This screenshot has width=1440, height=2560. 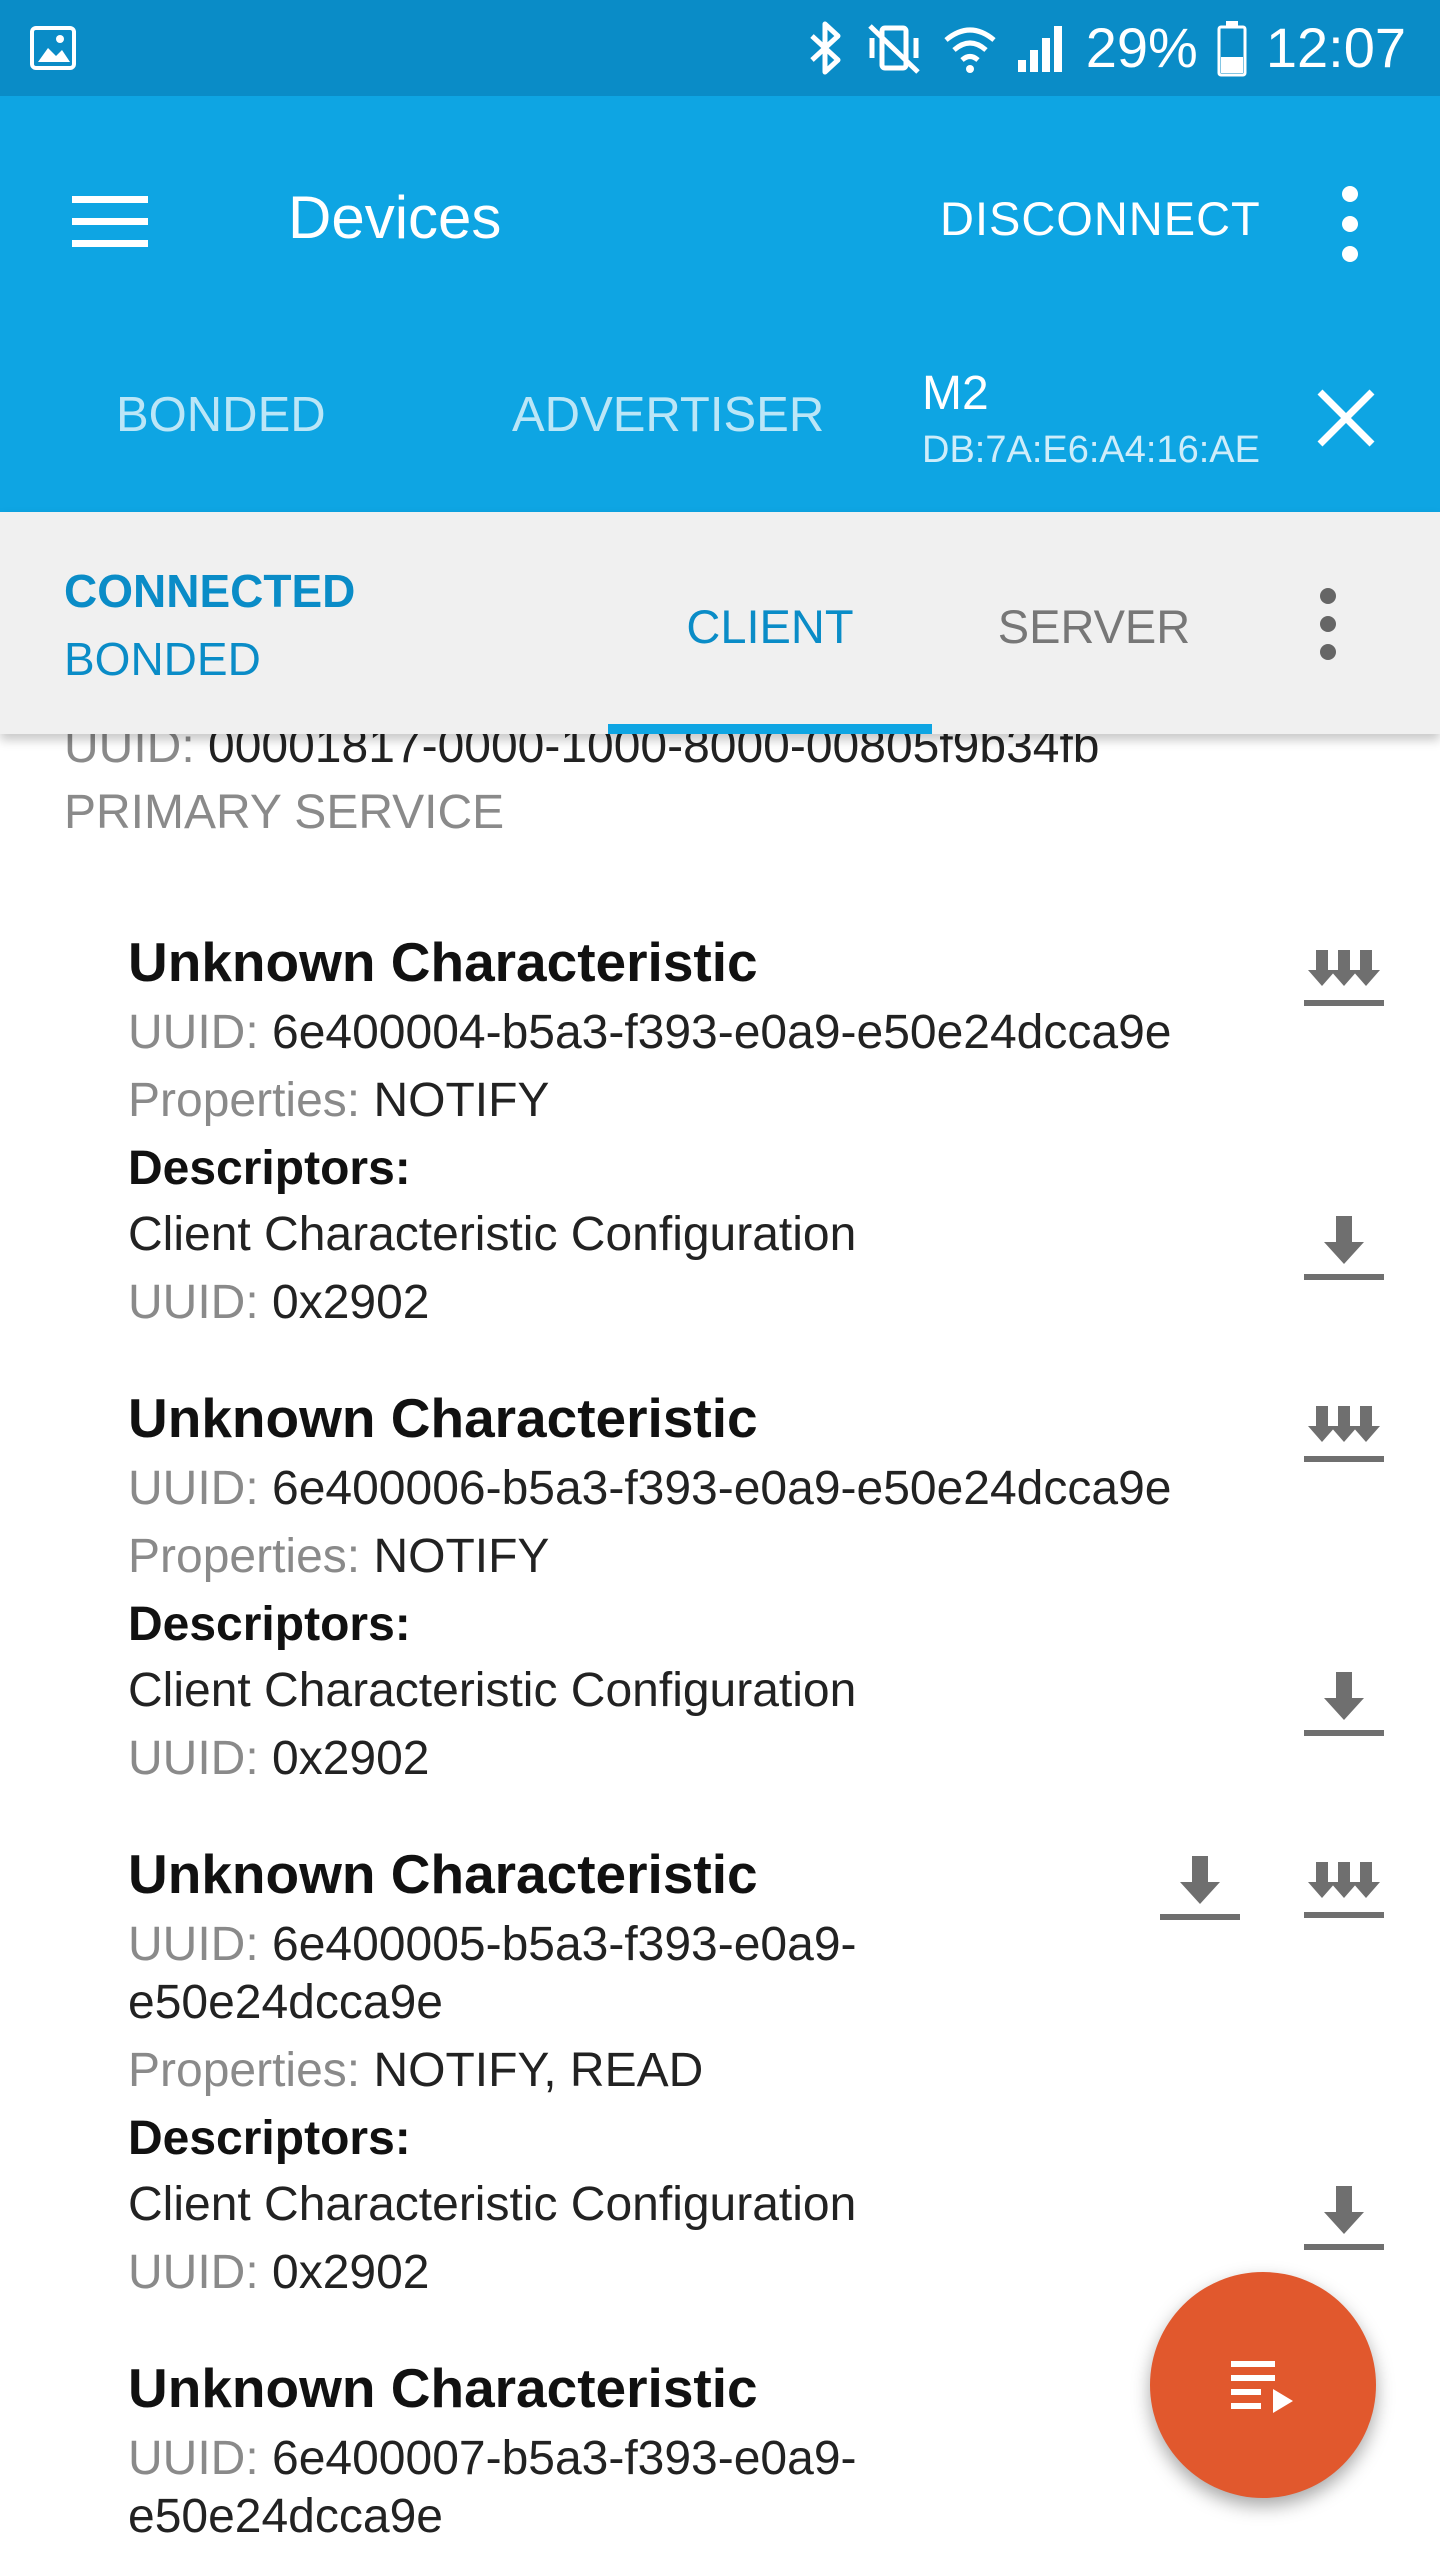 I want to click on tab-advertiser: ADVERTISER, so click(x=668, y=415).